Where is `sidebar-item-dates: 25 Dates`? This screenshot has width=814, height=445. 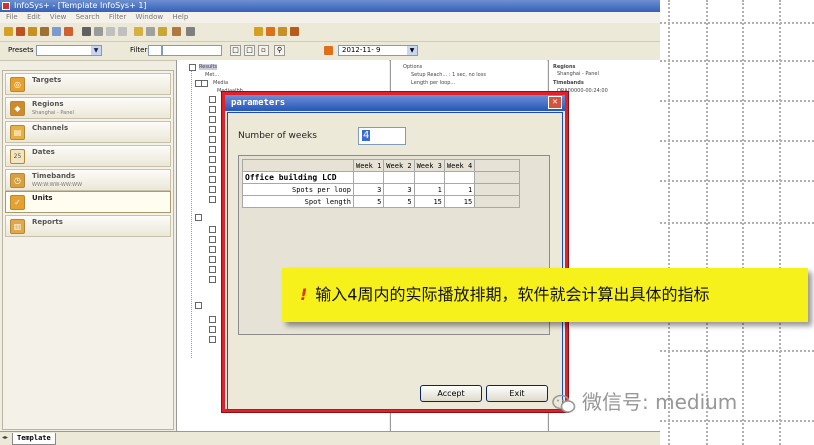 sidebar-item-dates: 25 Dates is located at coordinates (88, 156).